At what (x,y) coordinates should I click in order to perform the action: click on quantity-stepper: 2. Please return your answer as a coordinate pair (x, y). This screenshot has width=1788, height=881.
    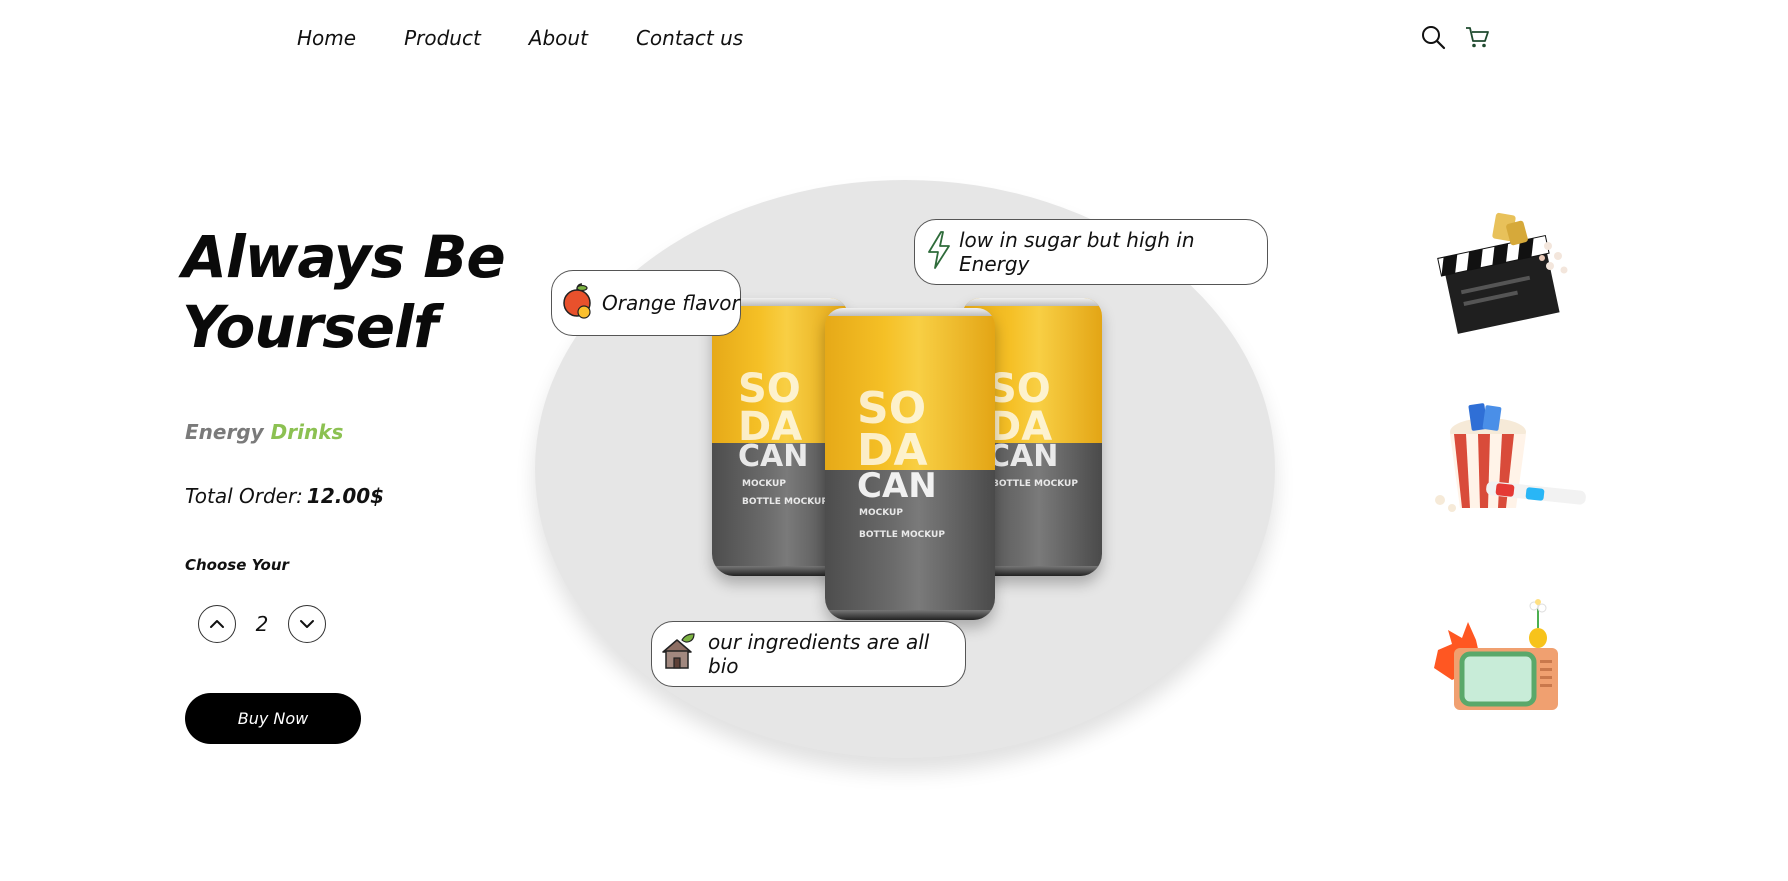
    Looking at the image, I should click on (262, 624).